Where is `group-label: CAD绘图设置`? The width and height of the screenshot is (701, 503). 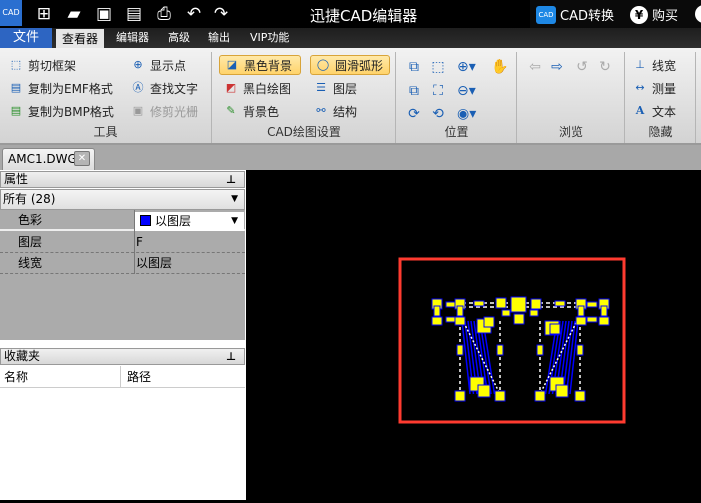 group-label: CAD绘图设置 is located at coordinates (304, 132).